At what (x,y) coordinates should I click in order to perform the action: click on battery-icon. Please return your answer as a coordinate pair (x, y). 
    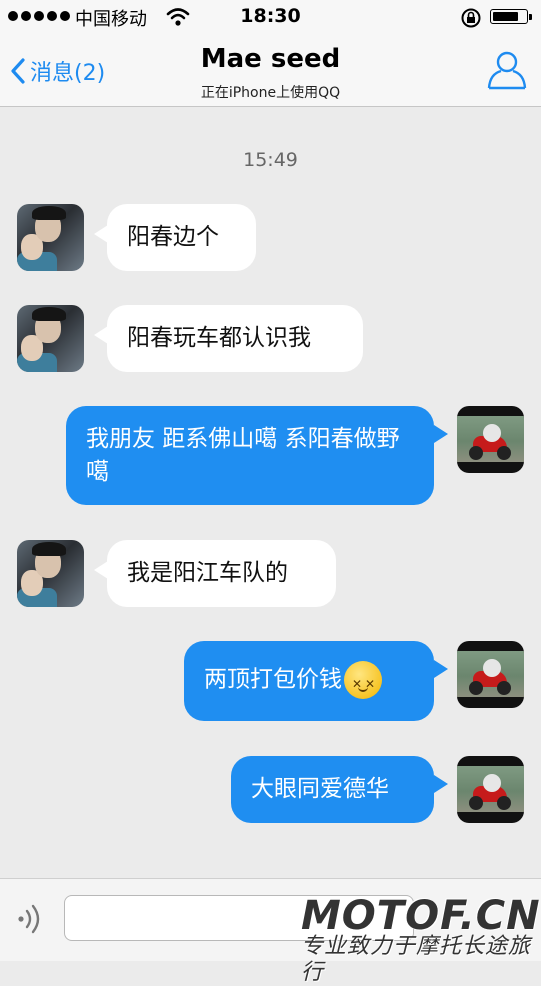
    Looking at the image, I should click on (511, 16).